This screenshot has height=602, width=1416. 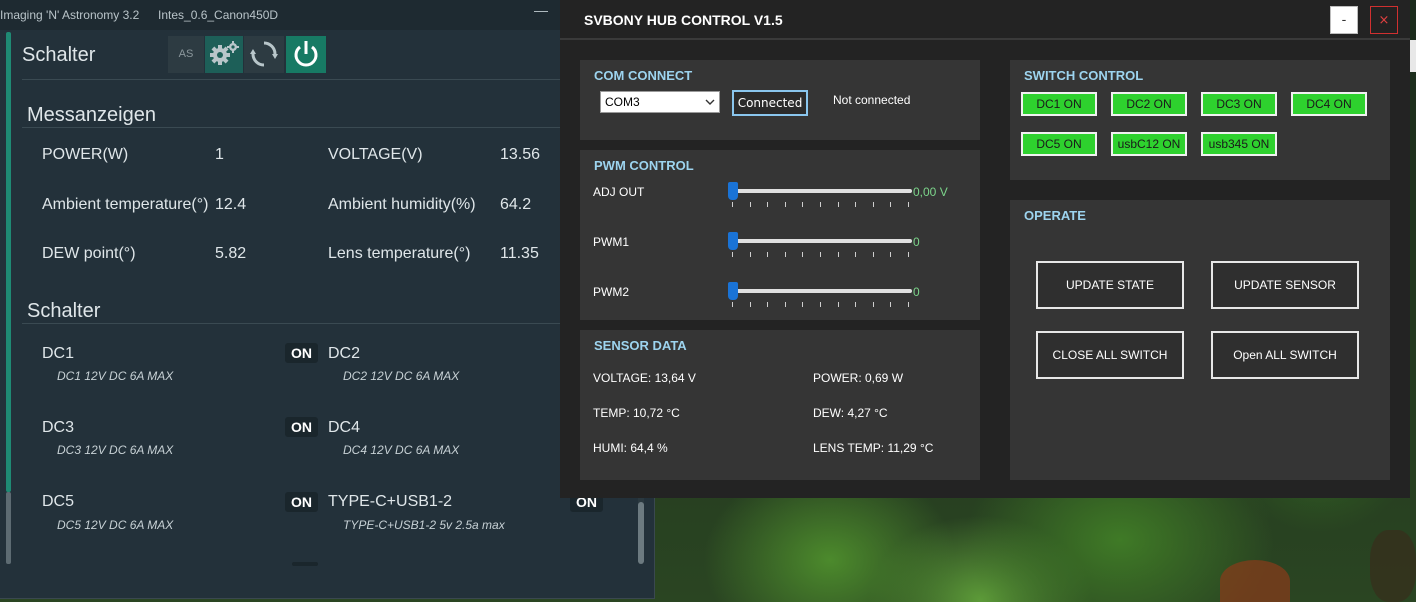 What do you see at coordinates (820, 195) in the screenshot?
I see `adj-out-slider` at bounding box center [820, 195].